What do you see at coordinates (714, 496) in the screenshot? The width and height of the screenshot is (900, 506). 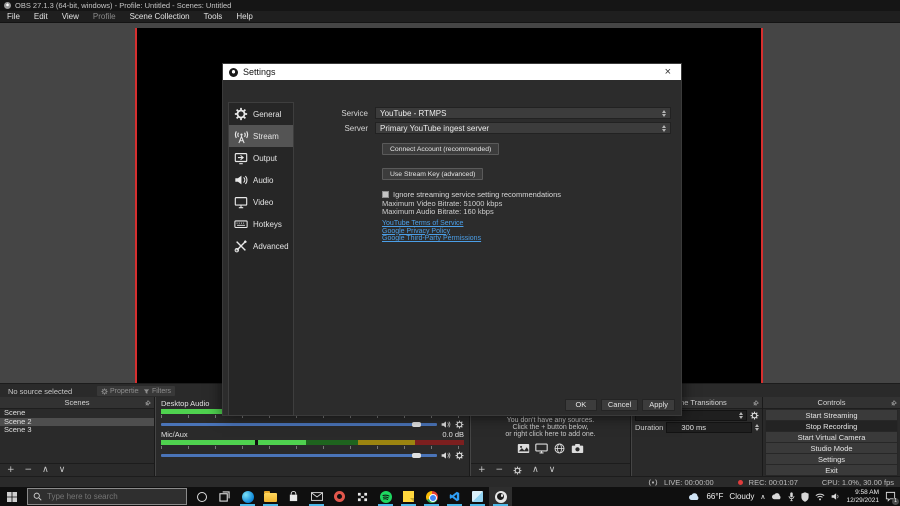 I see `weather-temp: 66°F` at bounding box center [714, 496].